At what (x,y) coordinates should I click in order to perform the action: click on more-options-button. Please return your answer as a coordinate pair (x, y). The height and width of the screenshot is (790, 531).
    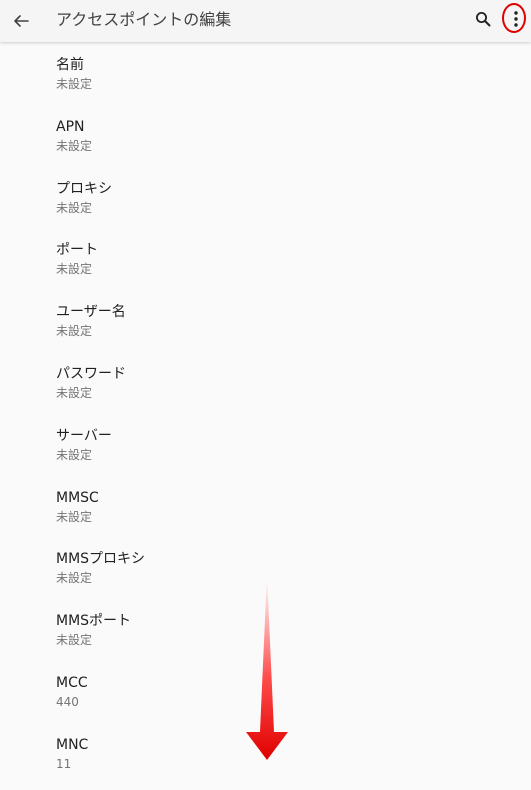
    Looking at the image, I should click on (516, 19).